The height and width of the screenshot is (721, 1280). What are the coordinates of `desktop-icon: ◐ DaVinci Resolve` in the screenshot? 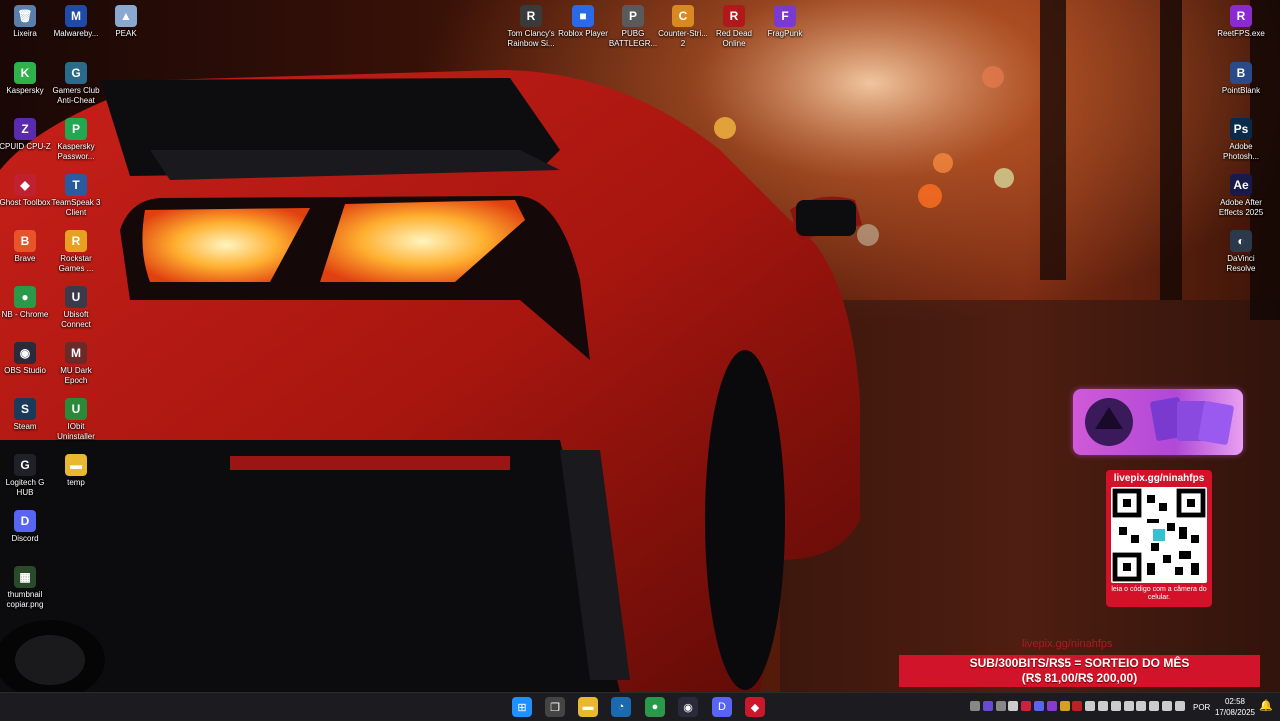 It's located at (1241, 252).